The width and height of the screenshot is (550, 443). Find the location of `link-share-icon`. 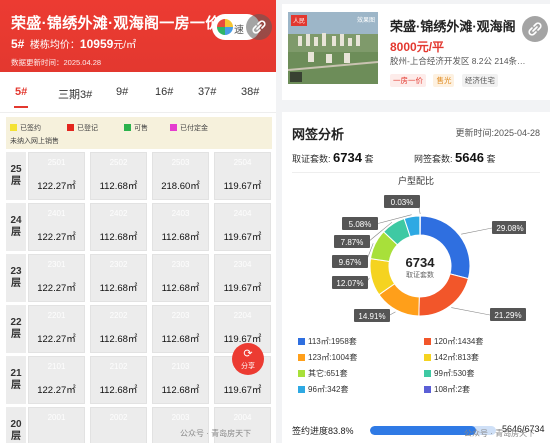

link-share-icon is located at coordinates (259, 27).